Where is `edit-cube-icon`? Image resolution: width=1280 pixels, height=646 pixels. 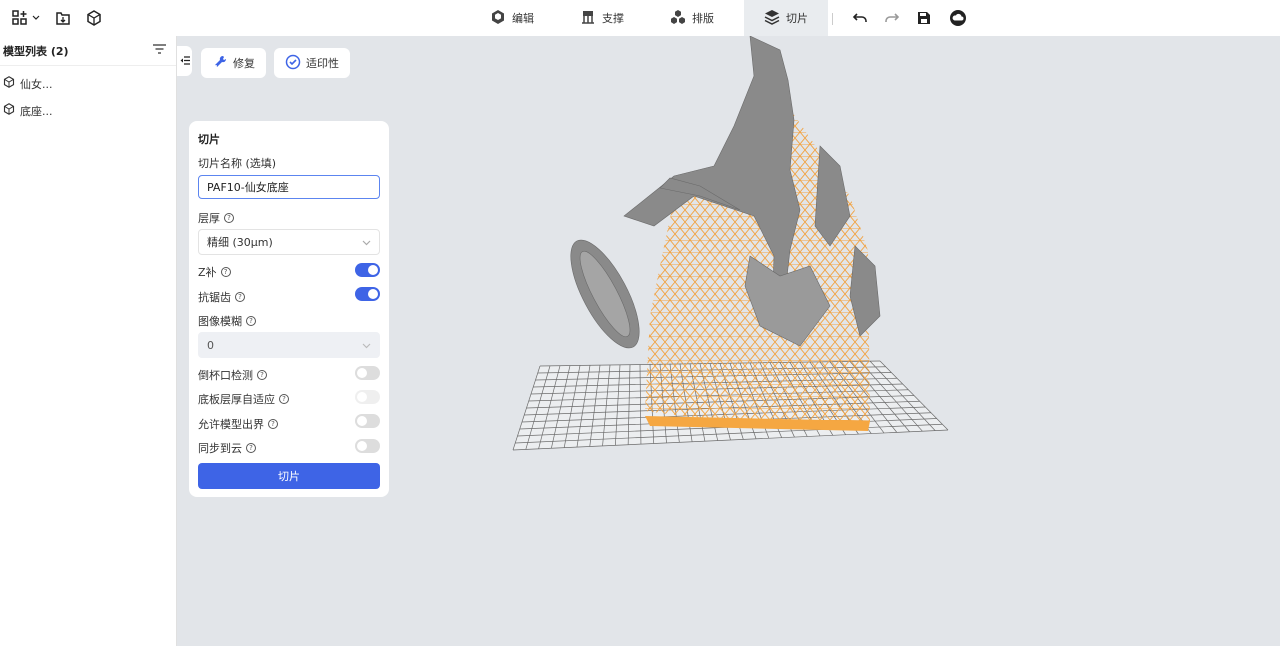
edit-cube-icon is located at coordinates (498, 18).